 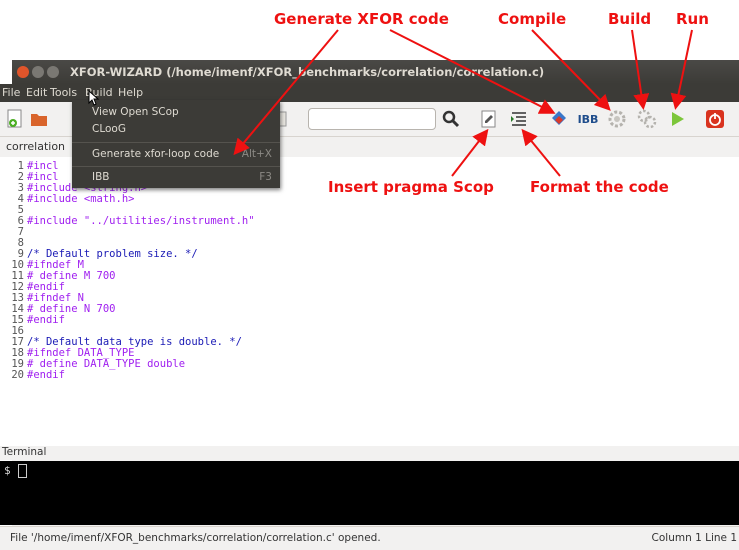 What do you see at coordinates (130, 92) in the screenshot?
I see `menu-help: Help` at bounding box center [130, 92].